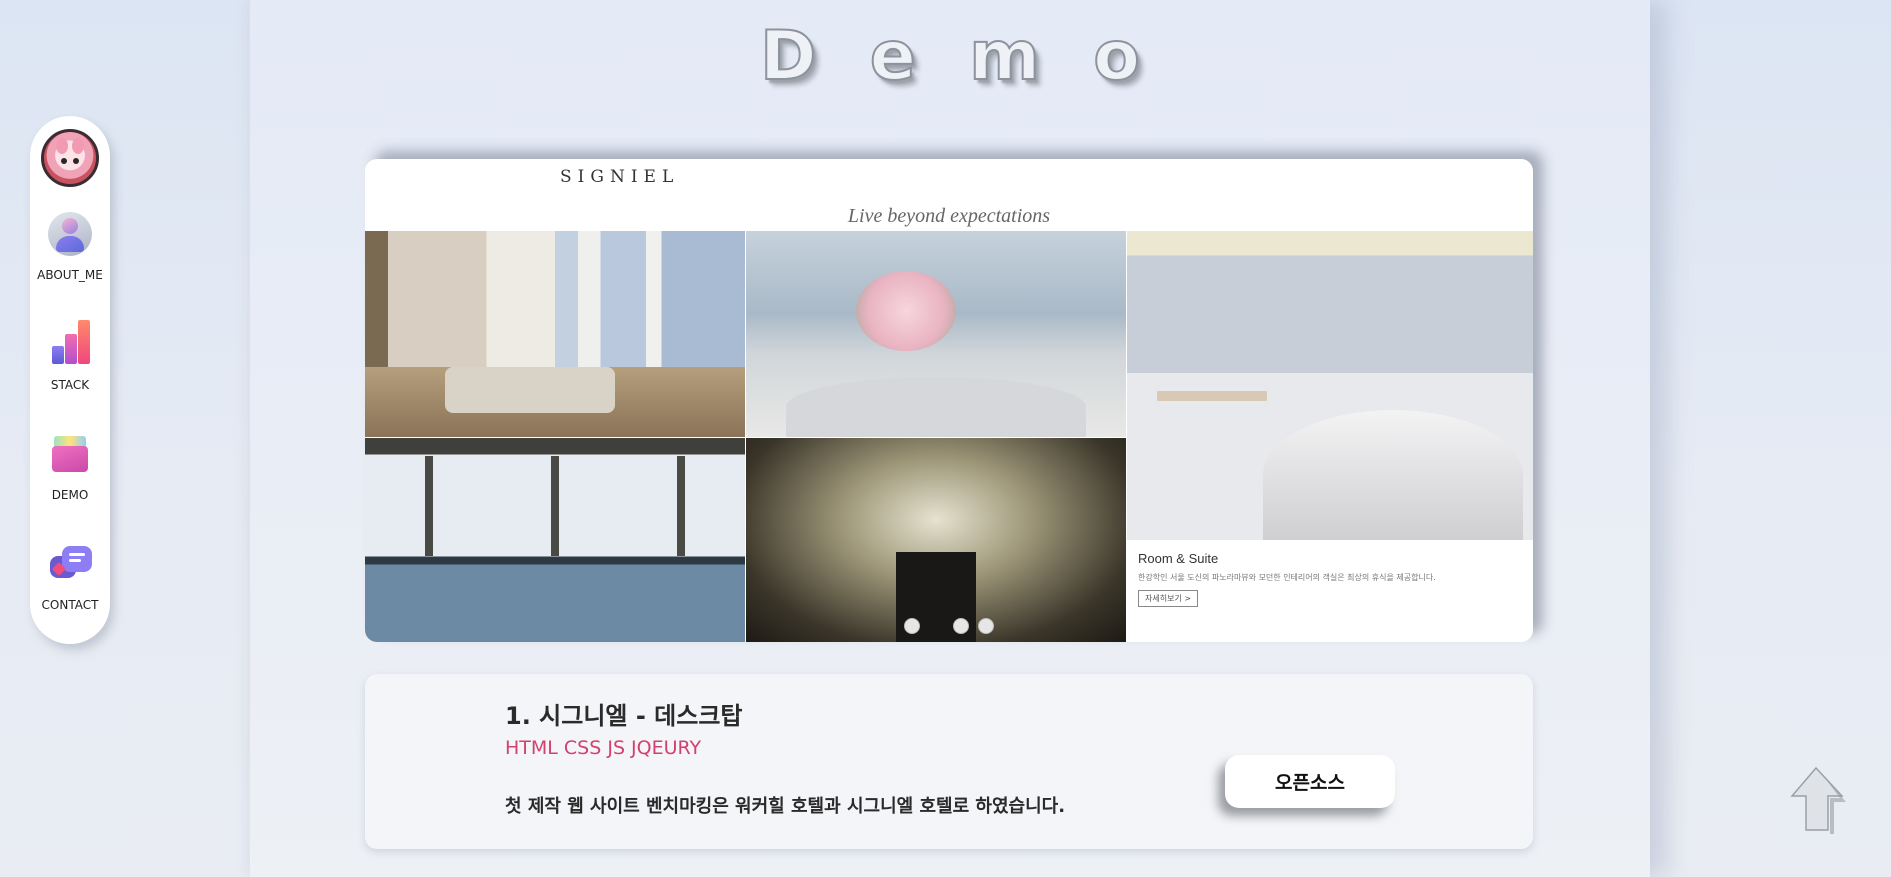 The height and width of the screenshot is (877, 1891). What do you see at coordinates (1168, 598) in the screenshot?
I see `view-details-button: 자세히보기 >` at bounding box center [1168, 598].